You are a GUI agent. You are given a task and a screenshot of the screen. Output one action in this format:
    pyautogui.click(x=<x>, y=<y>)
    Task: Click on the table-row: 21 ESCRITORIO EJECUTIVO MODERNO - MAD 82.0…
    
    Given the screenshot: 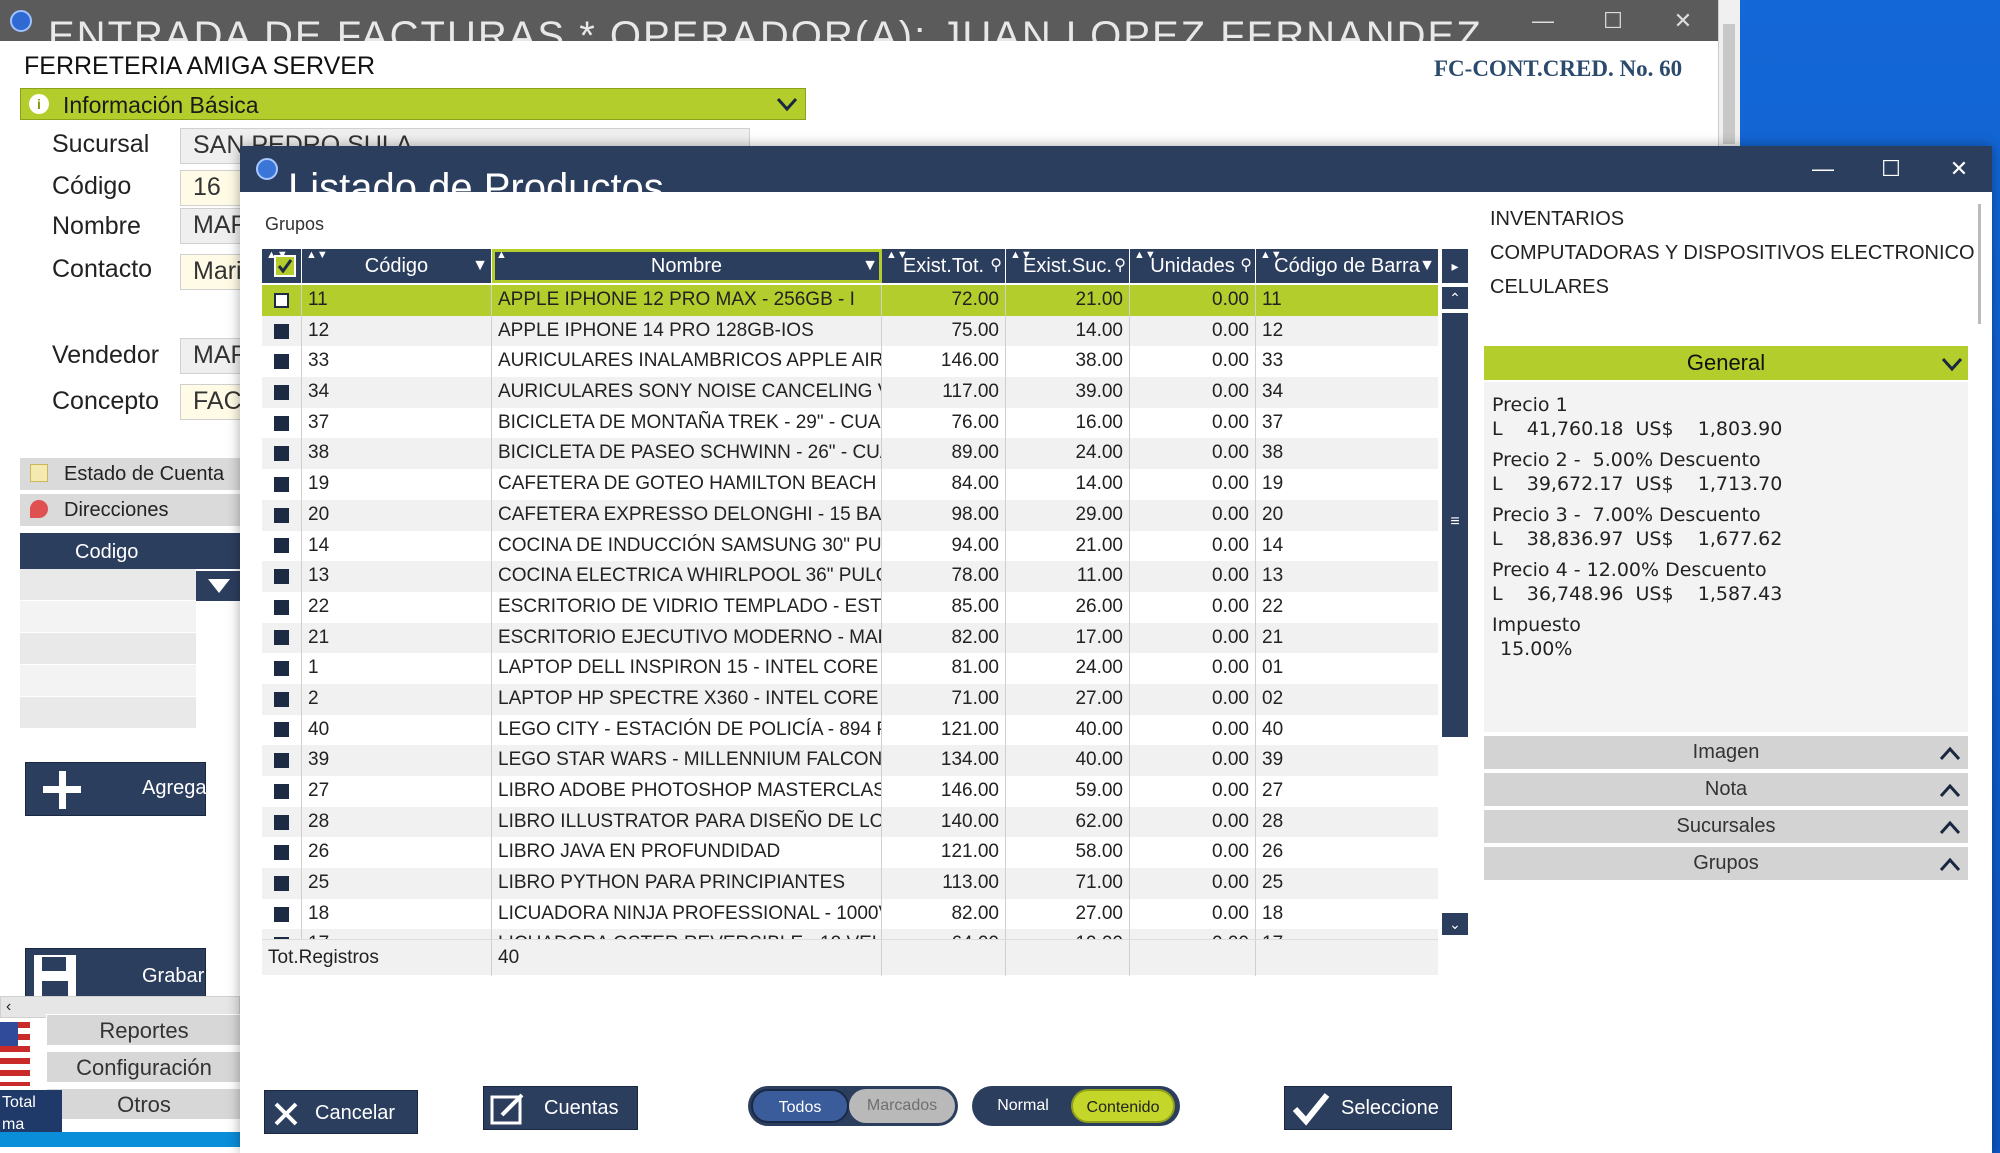 What is the action you would take?
    pyautogui.click(x=850, y=638)
    